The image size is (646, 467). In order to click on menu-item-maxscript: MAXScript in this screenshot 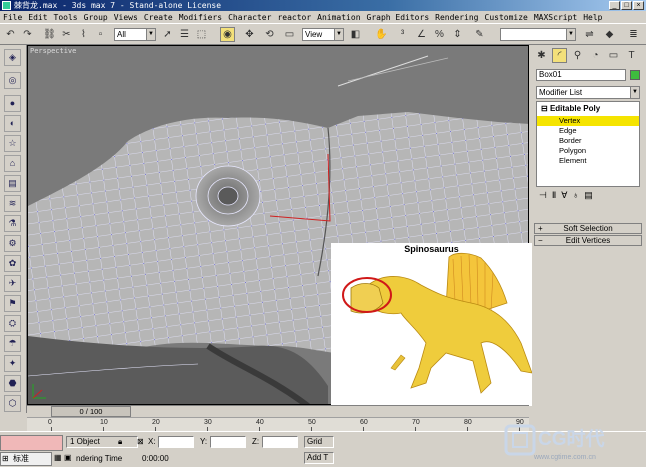, I will do `click(555, 17)`.